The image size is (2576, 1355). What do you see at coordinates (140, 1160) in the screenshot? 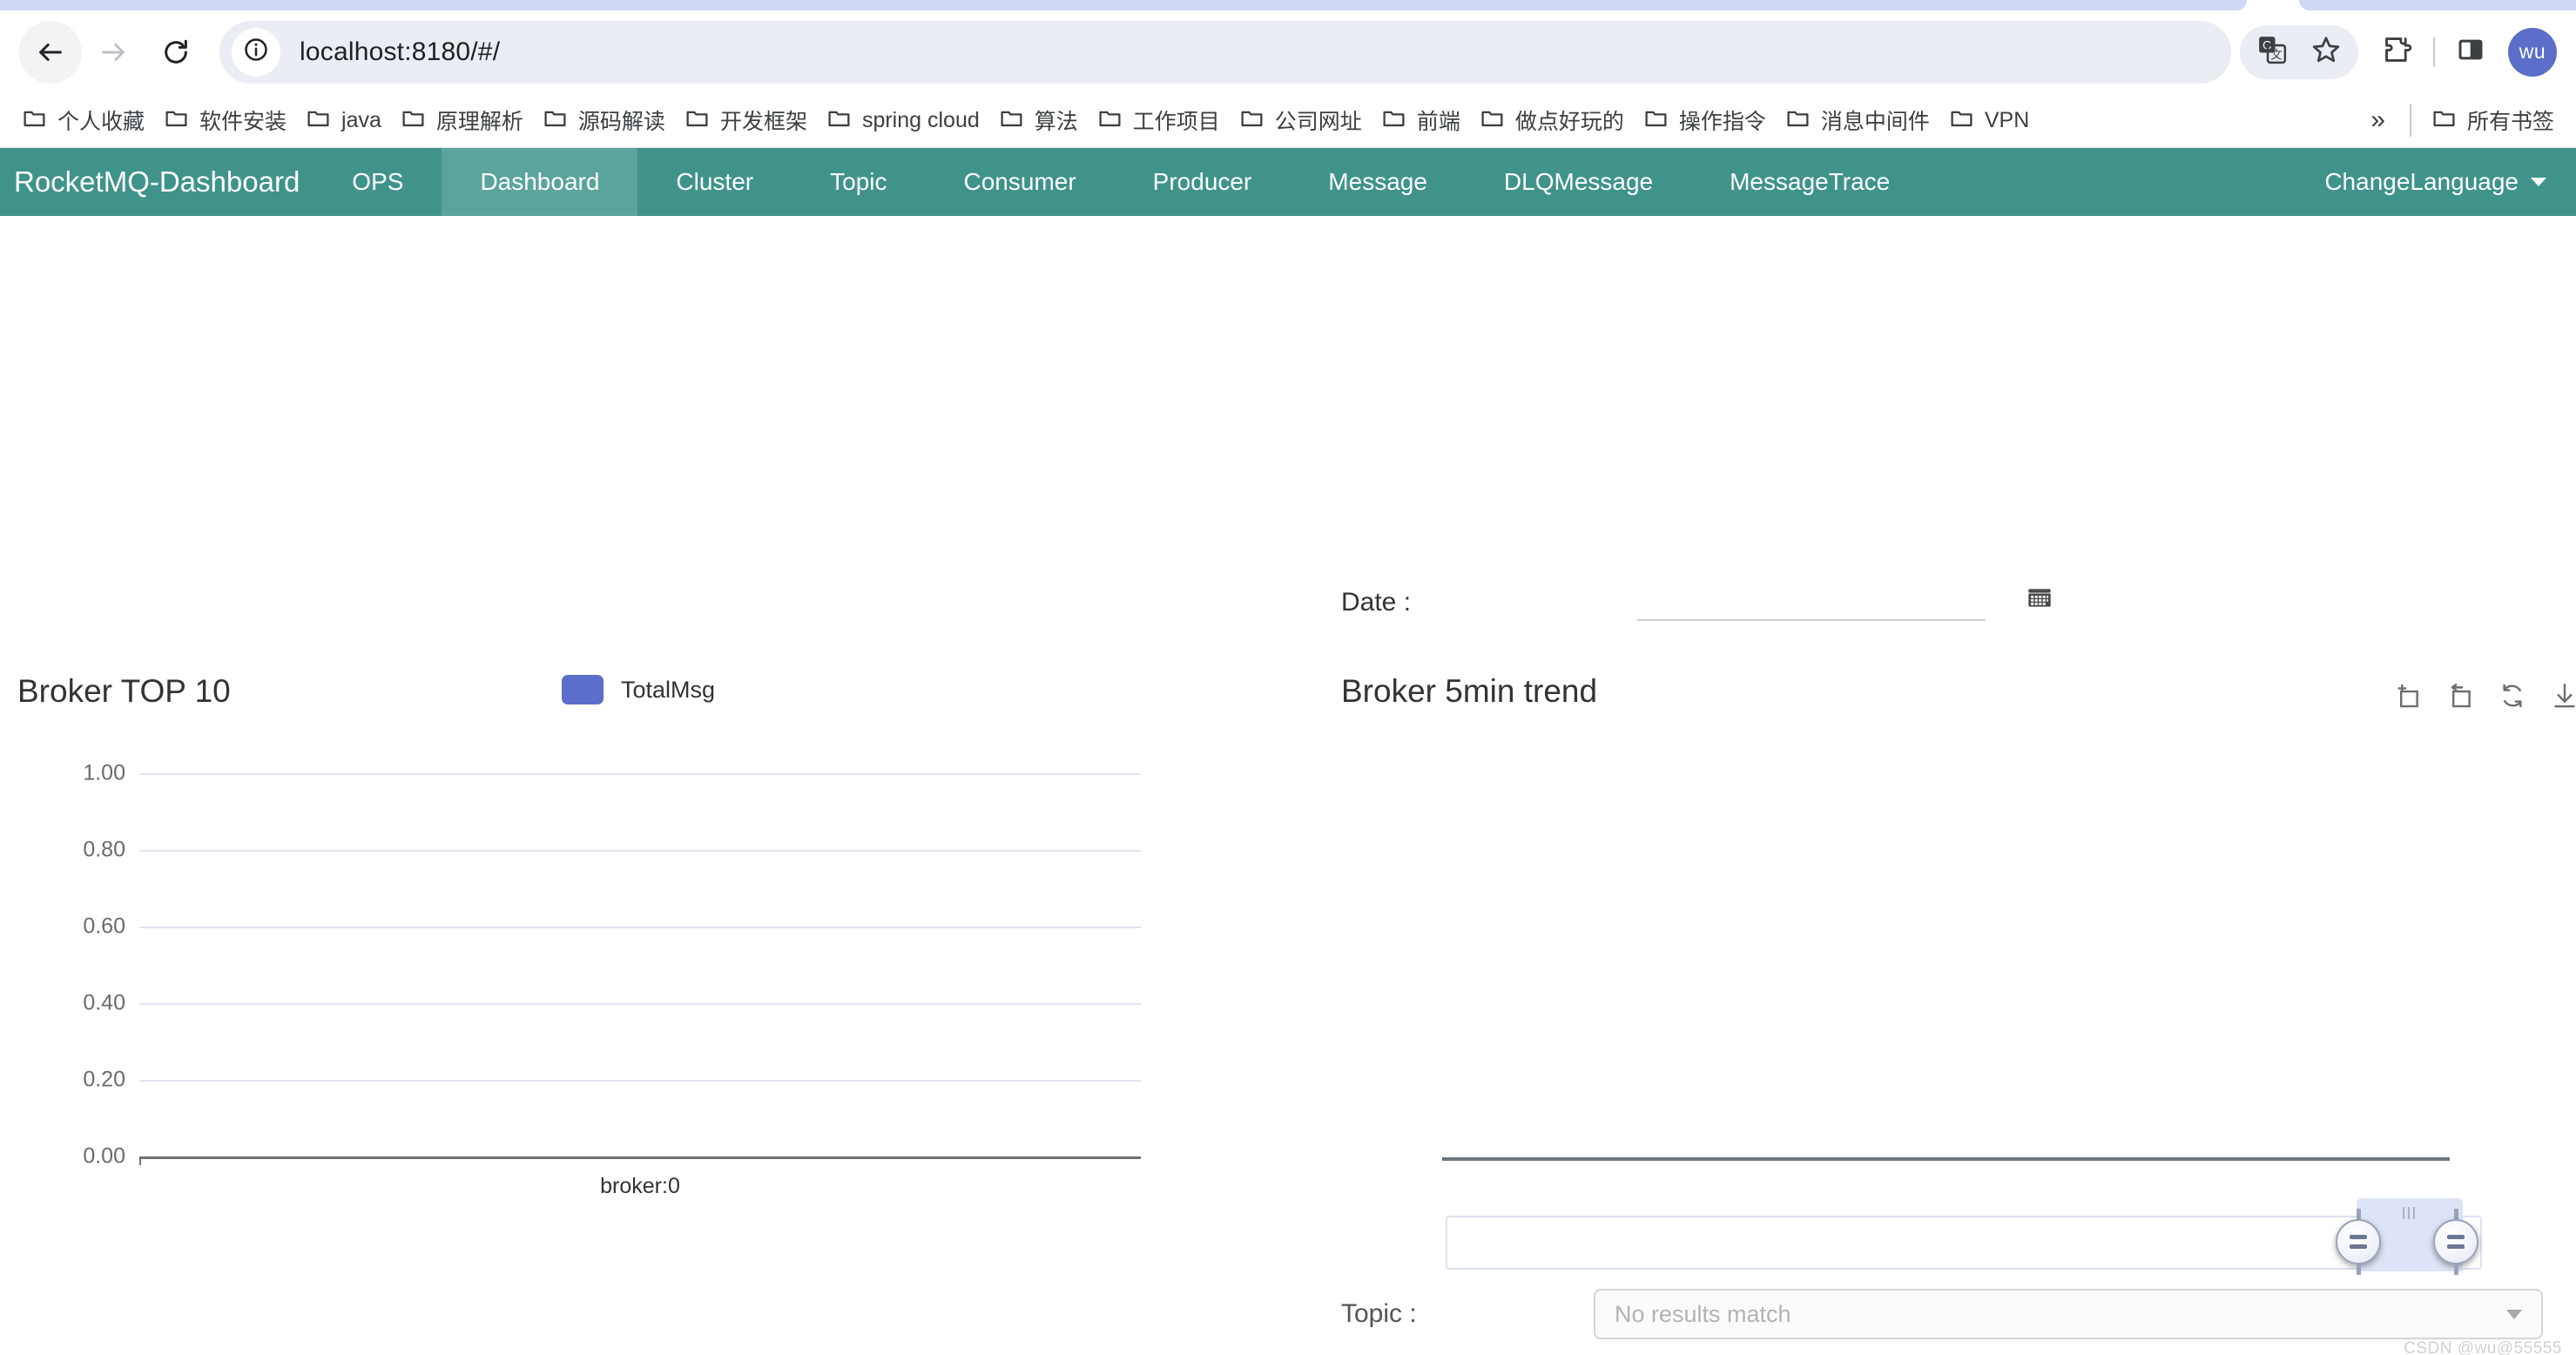
I see `axis-tick-mark` at bounding box center [140, 1160].